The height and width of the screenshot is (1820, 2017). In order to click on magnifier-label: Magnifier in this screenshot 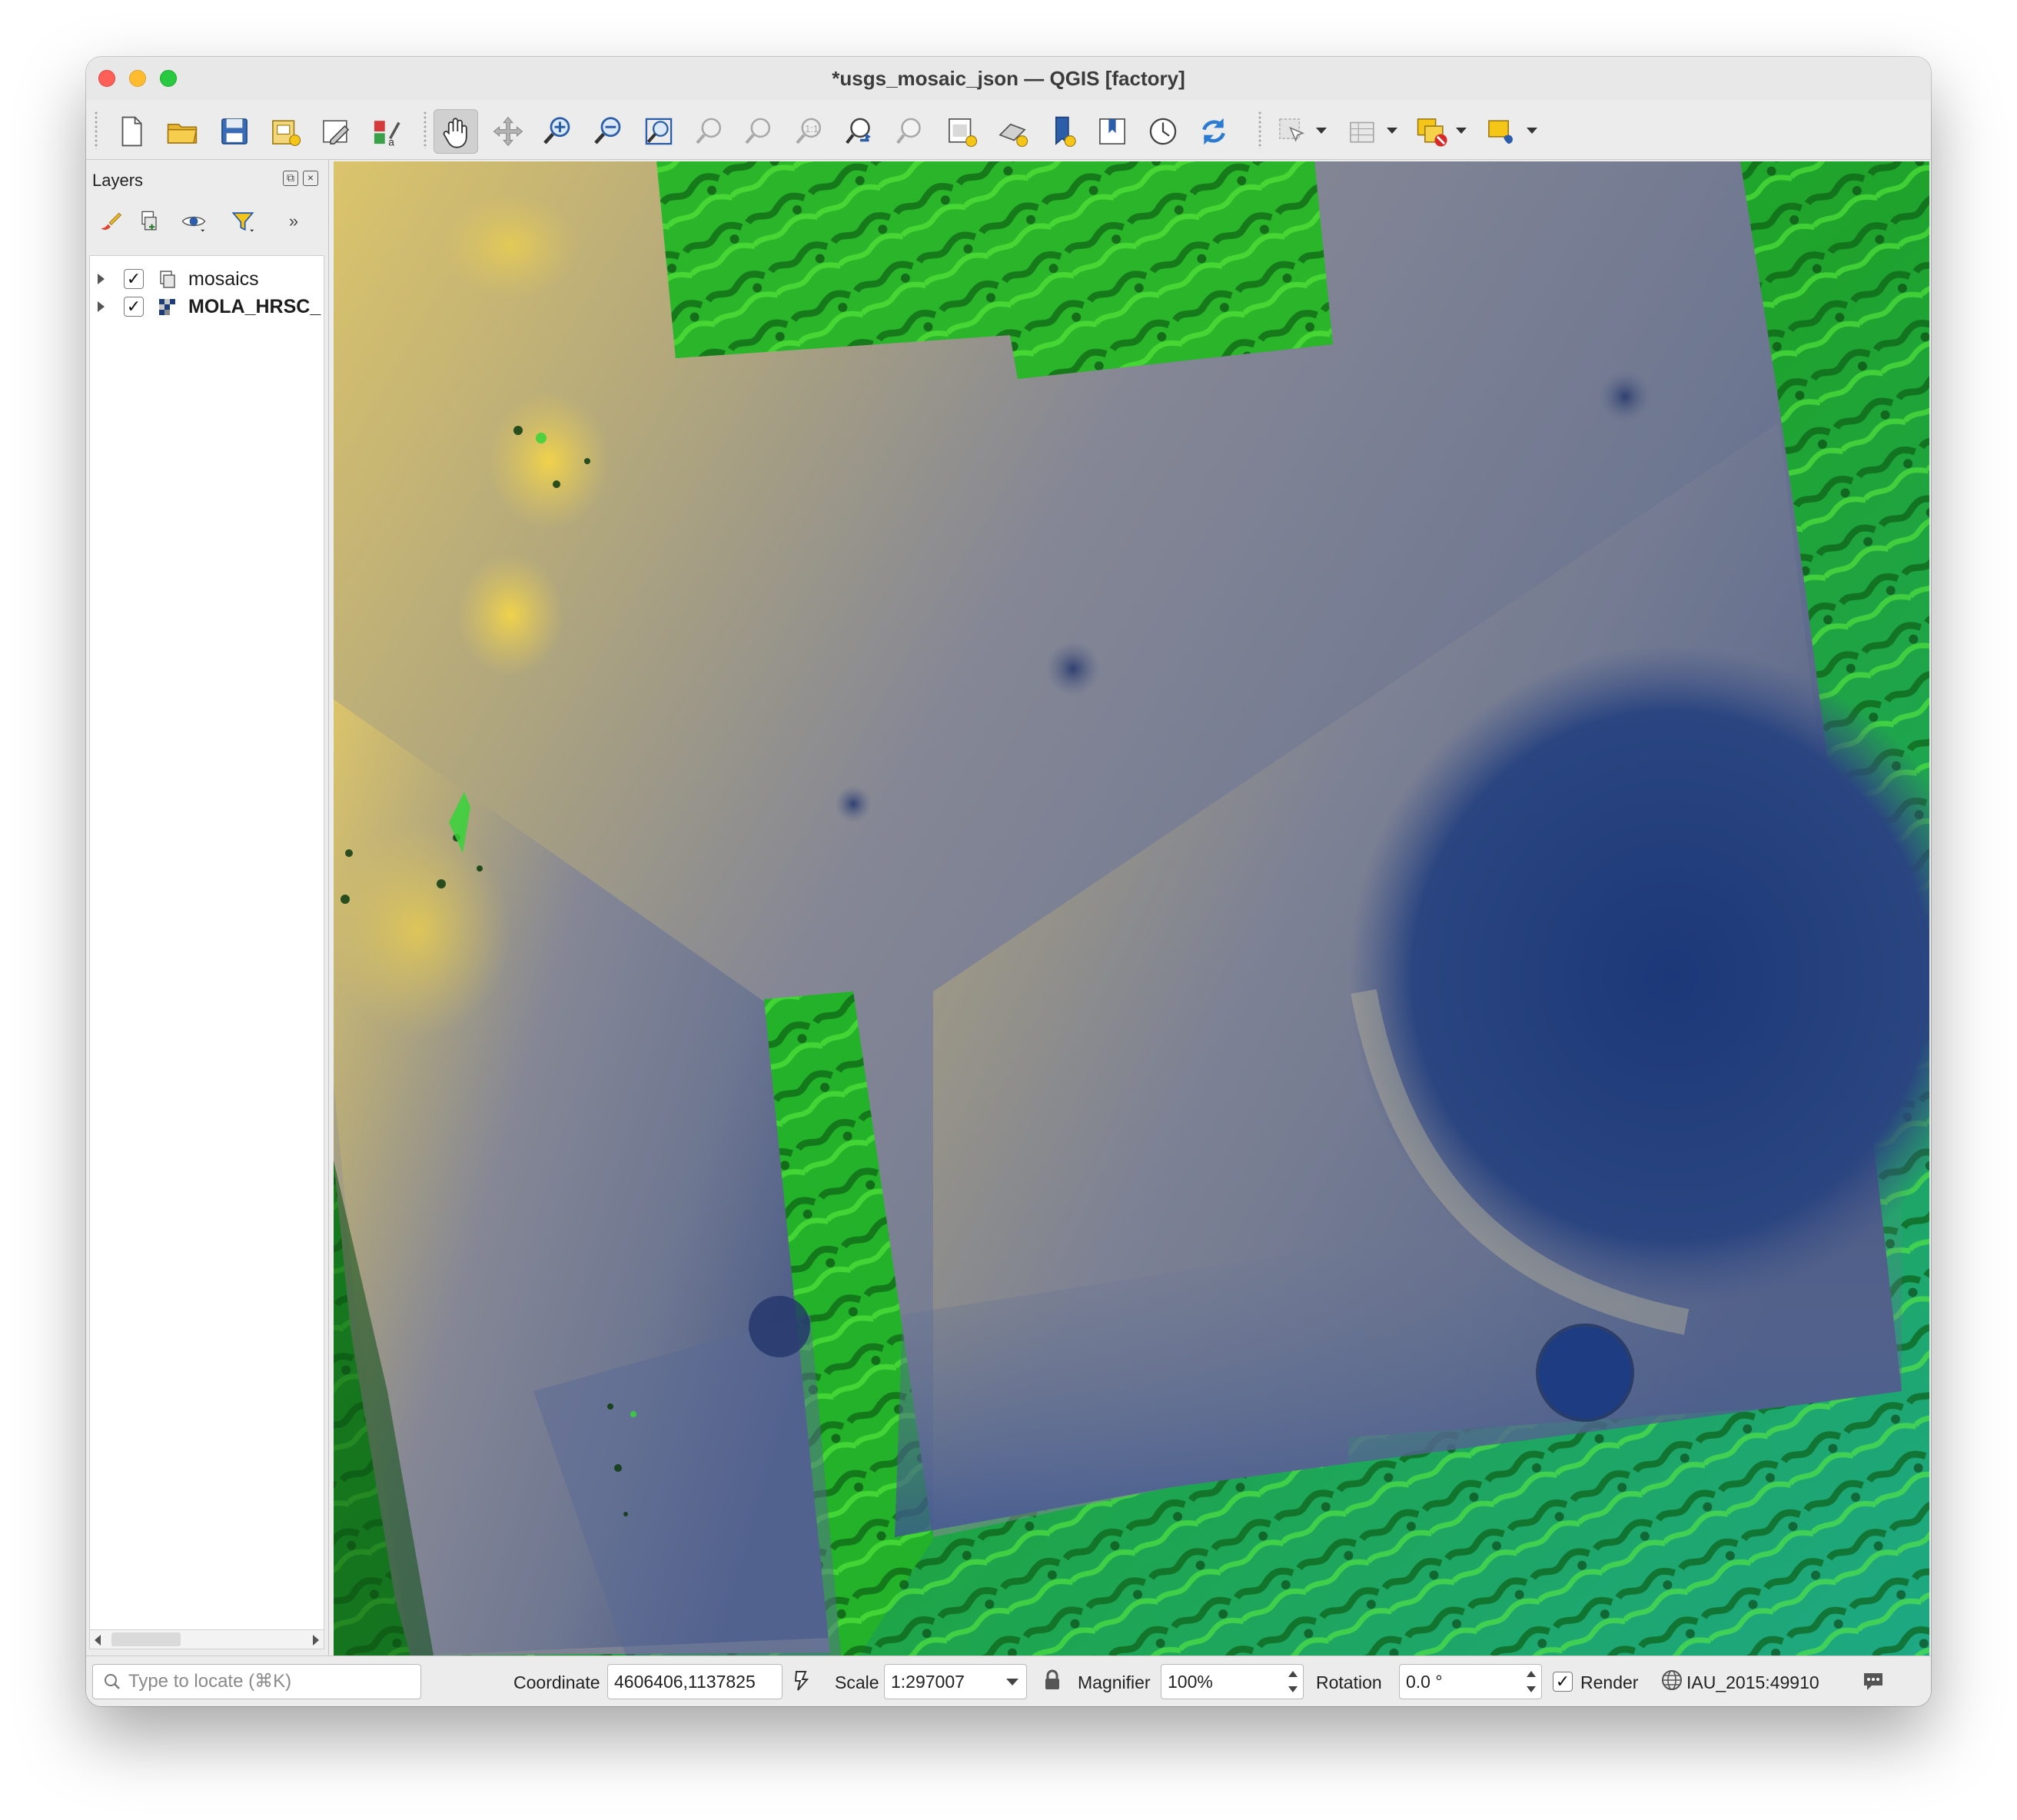, I will do `click(1114, 1682)`.